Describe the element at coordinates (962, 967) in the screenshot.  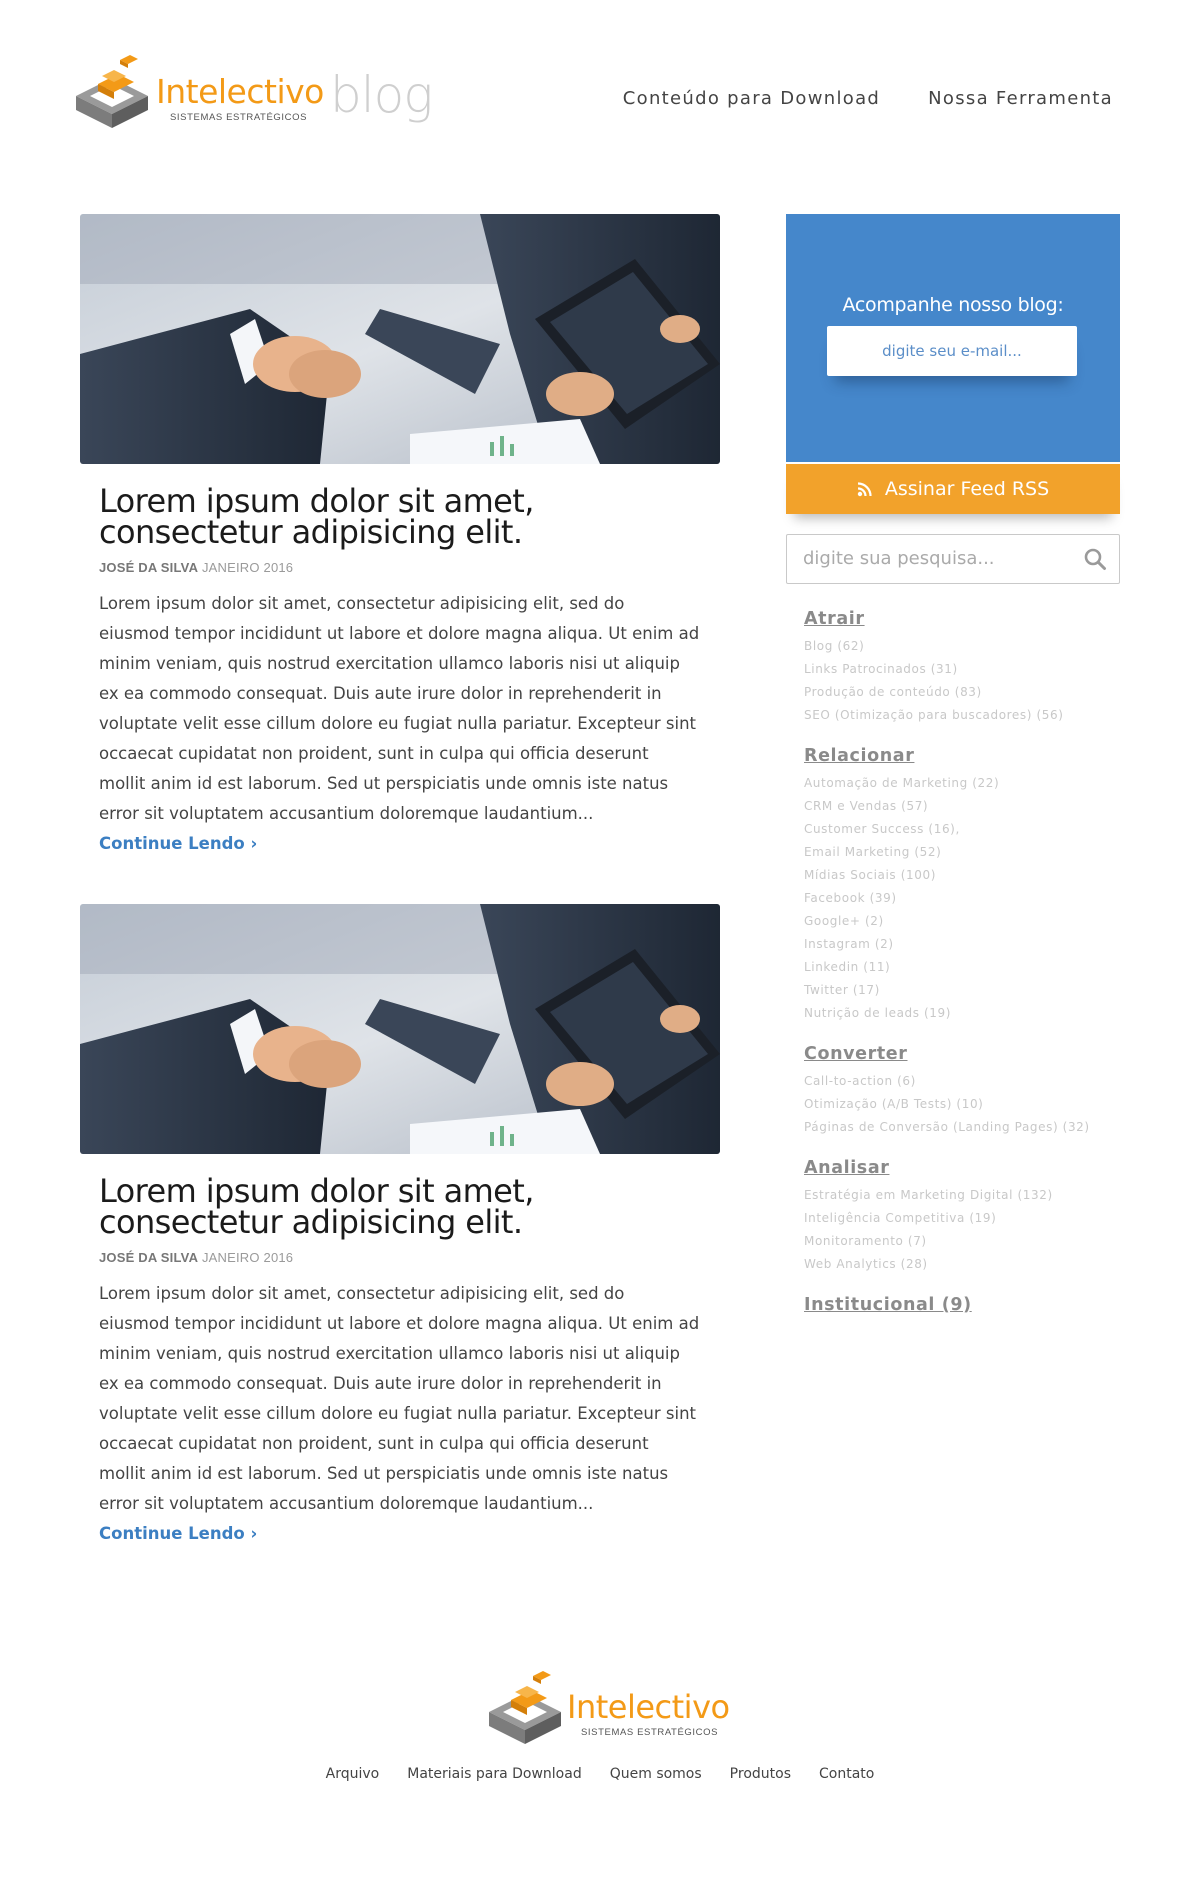
I see `category-link: Linkedin (11)` at that location.